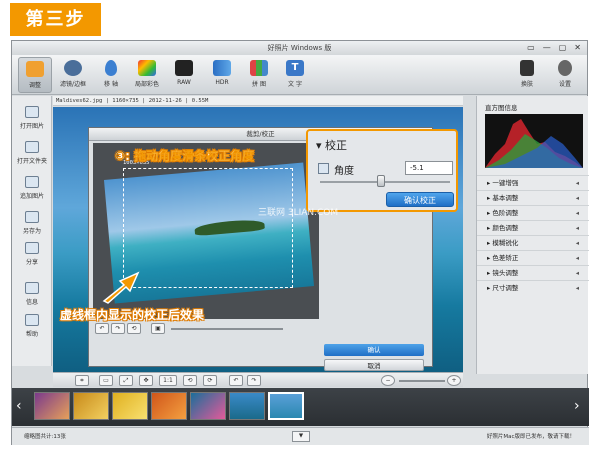 This screenshot has width=600, height=458. What do you see at coordinates (547, 48) in the screenshot?
I see `minimize-button: —` at bounding box center [547, 48].